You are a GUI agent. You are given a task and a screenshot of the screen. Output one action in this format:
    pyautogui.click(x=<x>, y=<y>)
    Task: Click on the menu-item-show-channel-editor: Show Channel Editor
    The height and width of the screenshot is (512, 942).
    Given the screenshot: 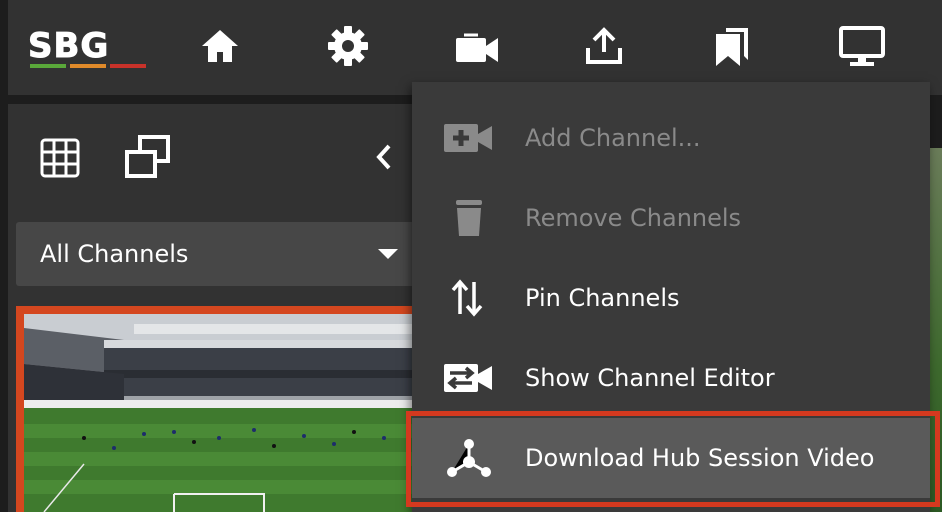 What is the action you would take?
    pyautogui.click(x=671, y=378)
    